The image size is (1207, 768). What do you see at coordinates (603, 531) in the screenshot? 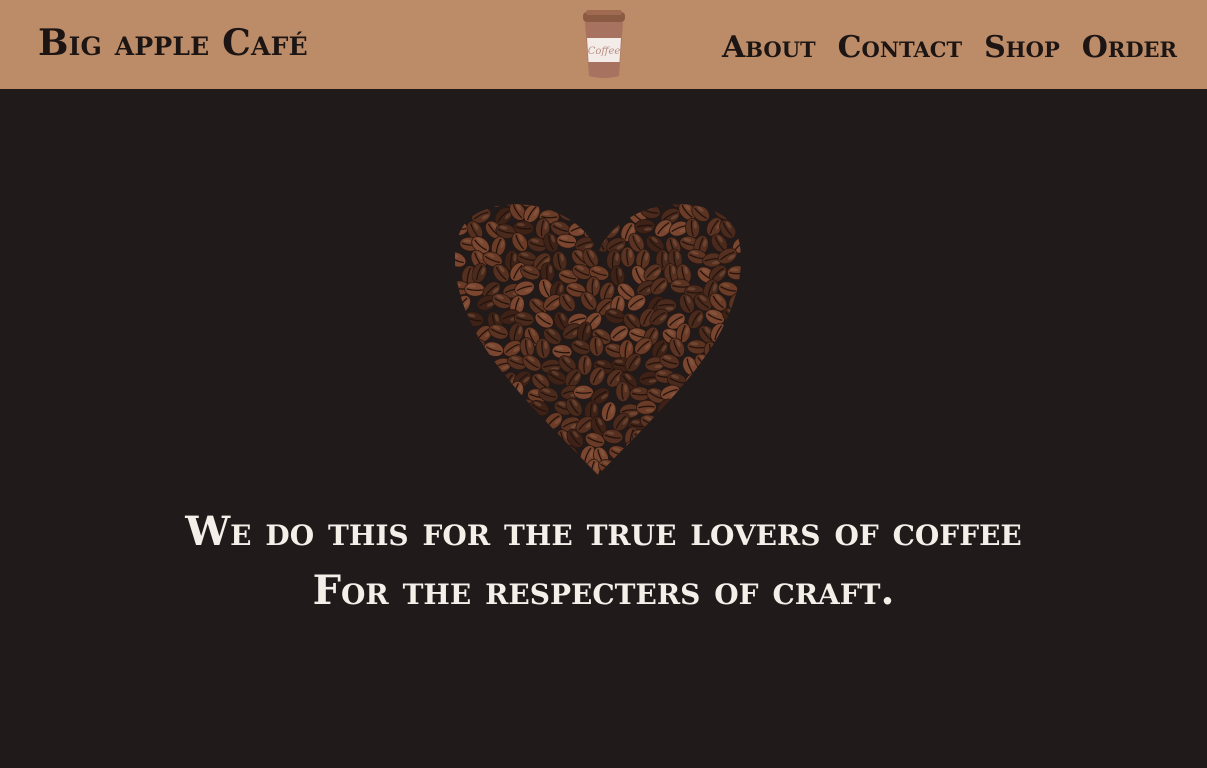
I see `tagline-line-1: We do this for the true lovers of coffee` at bounding box center [603, 531].